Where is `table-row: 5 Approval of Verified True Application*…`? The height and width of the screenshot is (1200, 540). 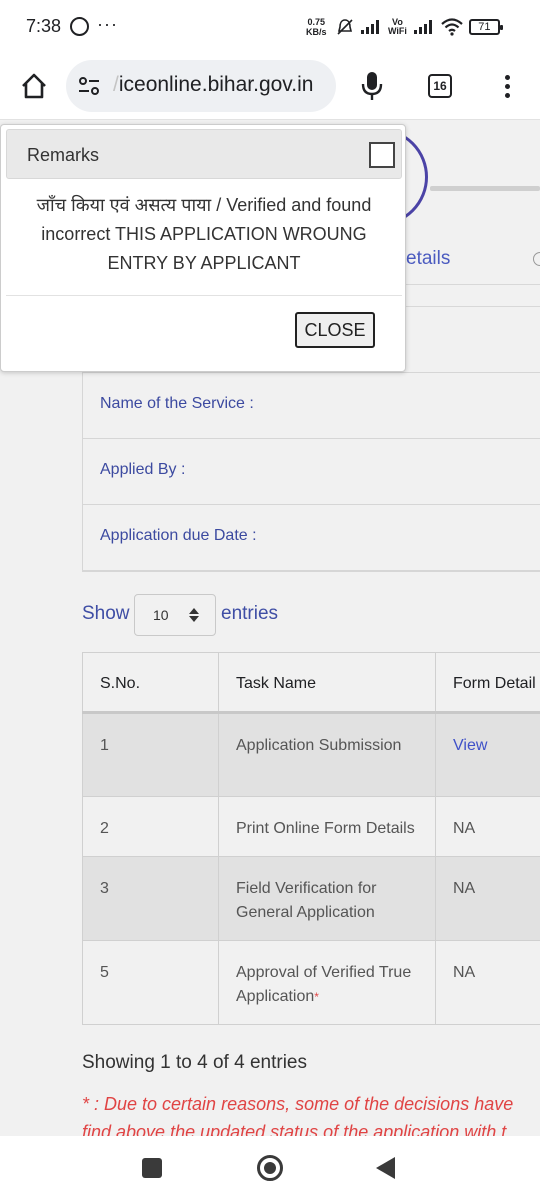
table-row: 5 Approval of Verified True Application*… is located at coordinates (311, 982).